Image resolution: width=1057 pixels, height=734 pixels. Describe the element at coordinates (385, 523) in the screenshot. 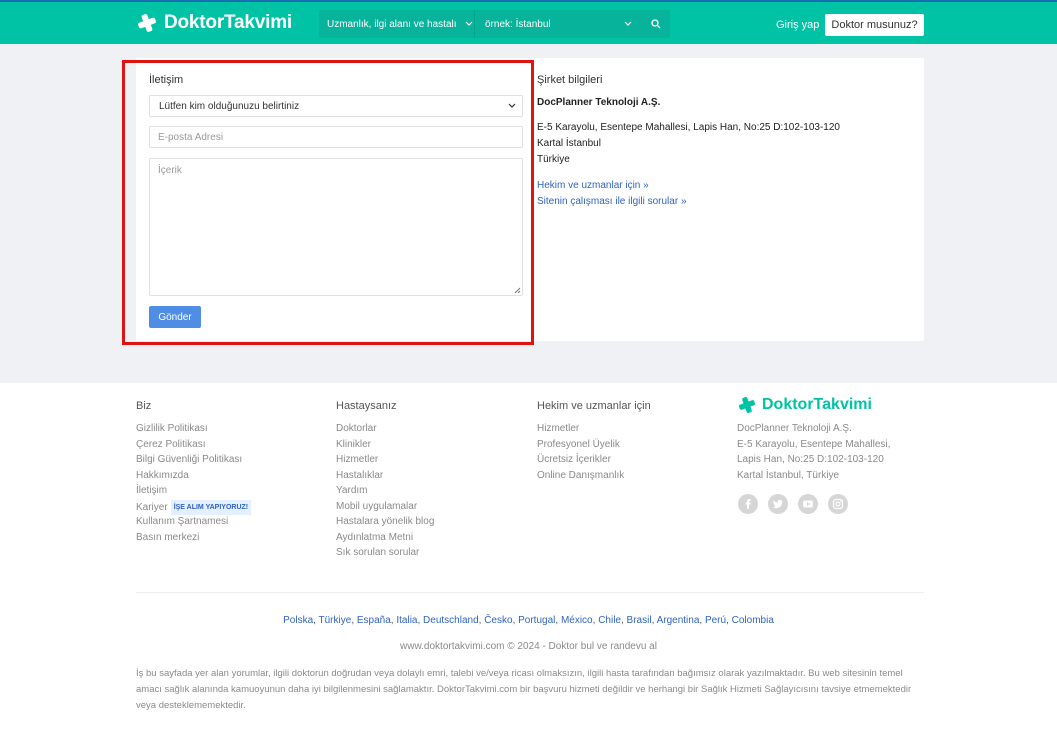

I see `footer-link: Hastalara yönelik blog` at that location.